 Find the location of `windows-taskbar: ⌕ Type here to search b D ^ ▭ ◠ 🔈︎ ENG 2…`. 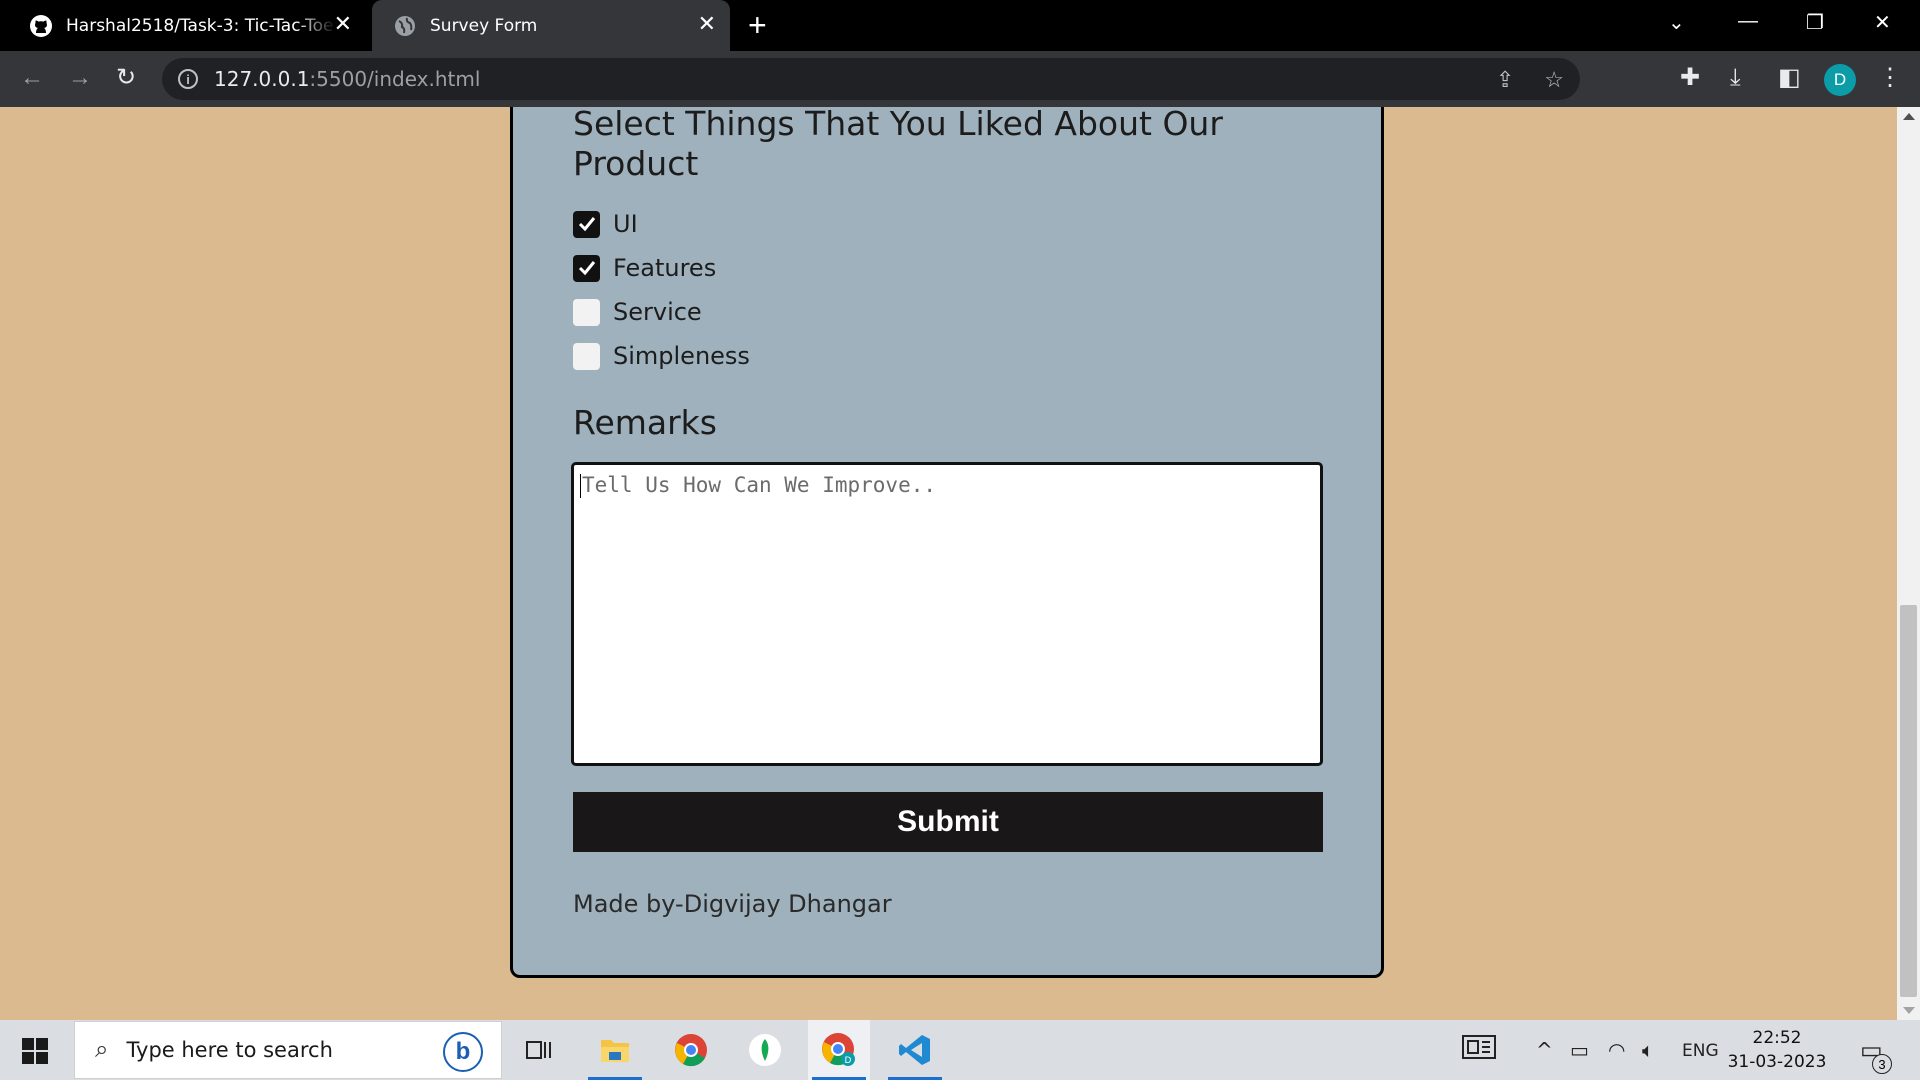

windows-taskbar: ⌕ Type here to search b D ^ ▭ ◠ 🔈︎ ENG 2… is located at coordinates (960, 1050).